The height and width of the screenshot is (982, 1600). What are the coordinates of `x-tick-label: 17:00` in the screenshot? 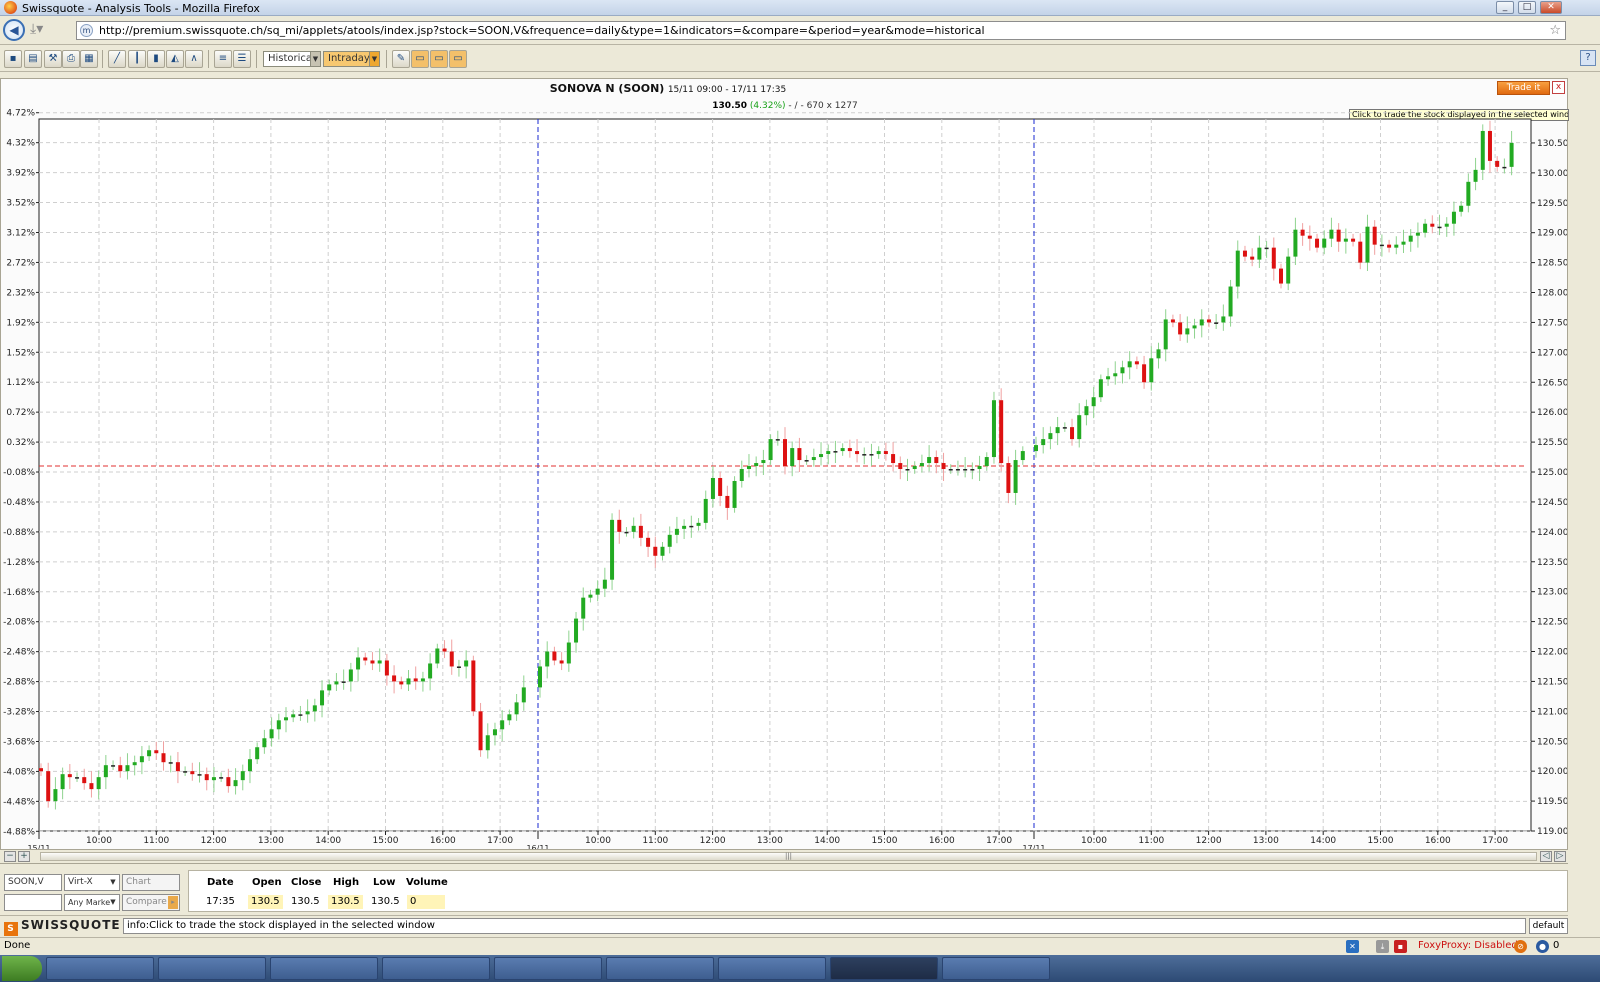 It's located at (999, 841).